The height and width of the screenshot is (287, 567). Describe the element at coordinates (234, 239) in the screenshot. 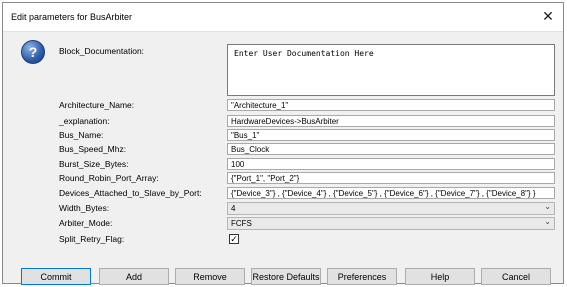

I see `split-retry-checkbox: ✓` at that location.